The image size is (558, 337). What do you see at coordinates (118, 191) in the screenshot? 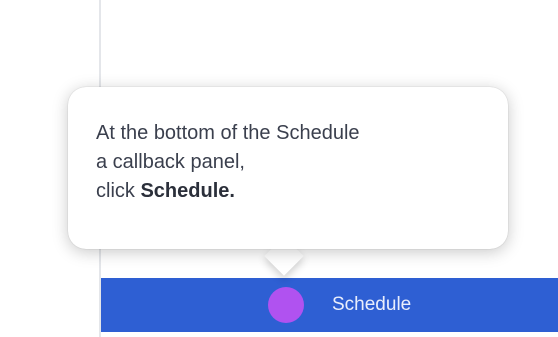
I see `tooltip-line-3-prefix: click` at bounding box center [118, 191].